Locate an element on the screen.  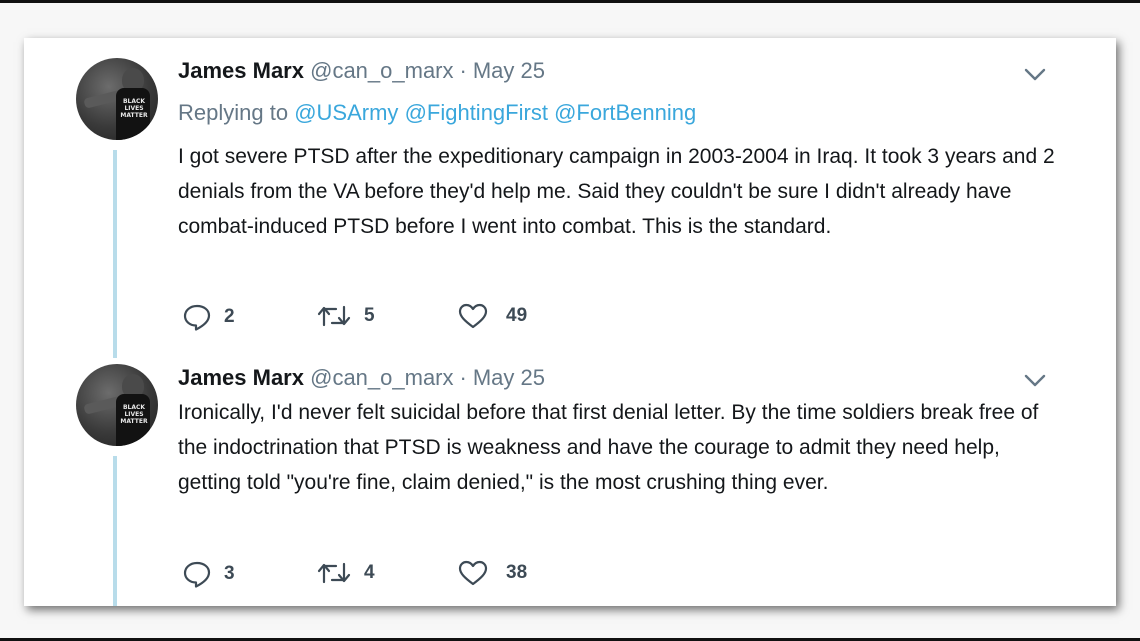
reply-count: 3 is located at coordinates (229, 573).